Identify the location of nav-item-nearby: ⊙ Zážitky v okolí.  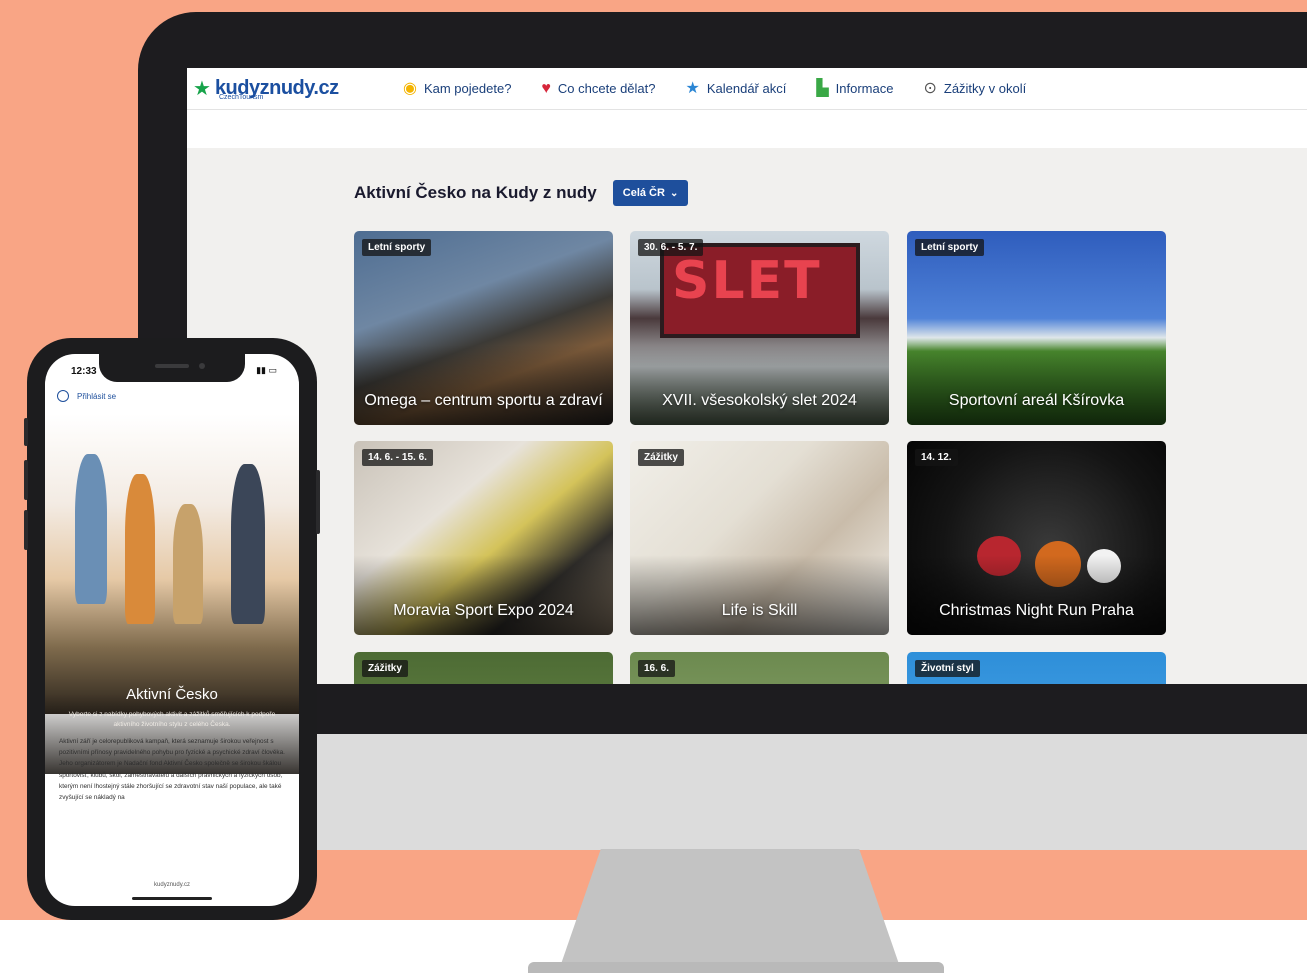
(975, 88).